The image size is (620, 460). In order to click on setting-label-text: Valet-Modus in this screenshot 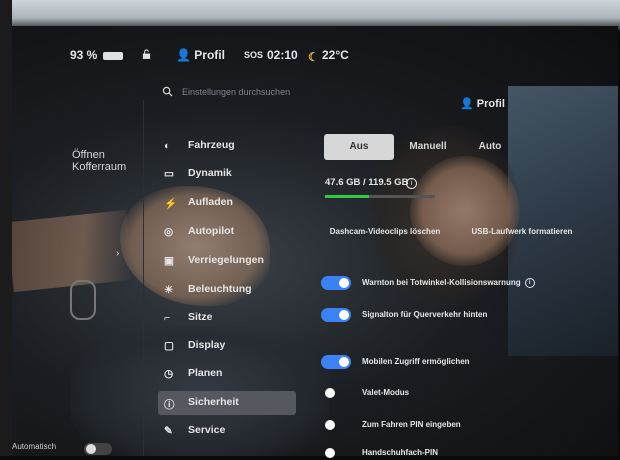, I will do `click(386, 392)`.